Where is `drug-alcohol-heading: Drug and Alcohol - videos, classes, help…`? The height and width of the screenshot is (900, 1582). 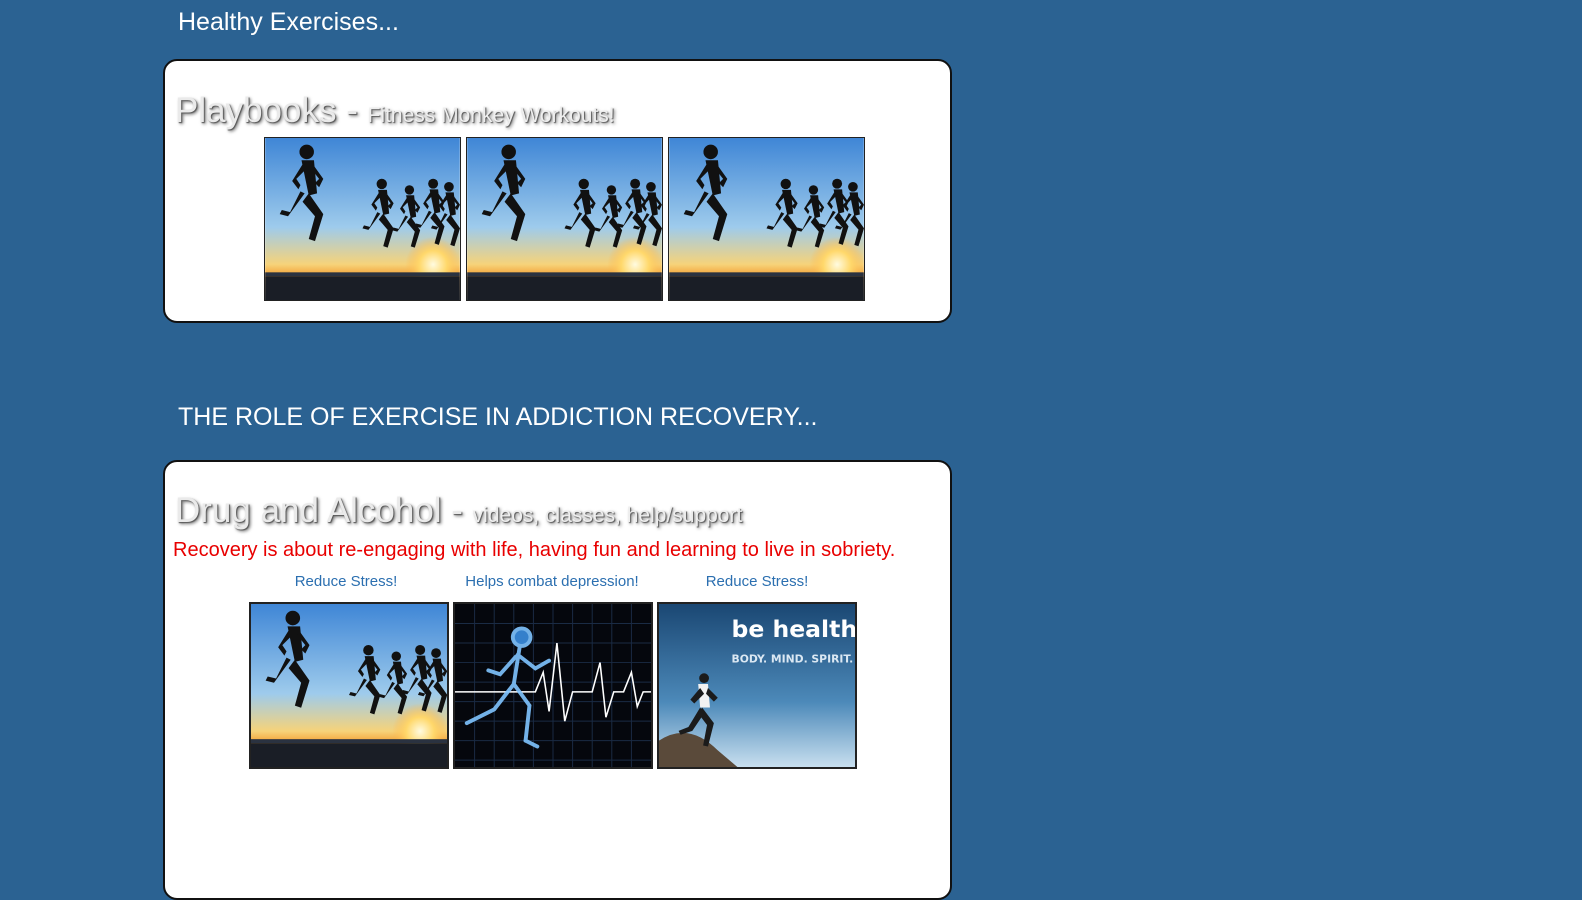 drug-alcohol-heading: Drug and Alcohol - videos, classes, help… is located at coordinates (458, 511).